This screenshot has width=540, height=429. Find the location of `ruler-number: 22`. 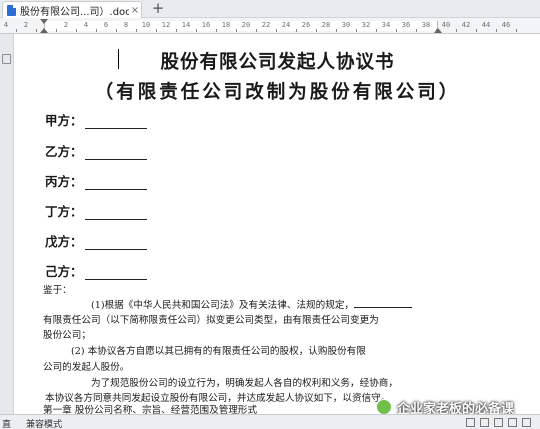

ruler-number: 22 is located at coordinates (266, 25).